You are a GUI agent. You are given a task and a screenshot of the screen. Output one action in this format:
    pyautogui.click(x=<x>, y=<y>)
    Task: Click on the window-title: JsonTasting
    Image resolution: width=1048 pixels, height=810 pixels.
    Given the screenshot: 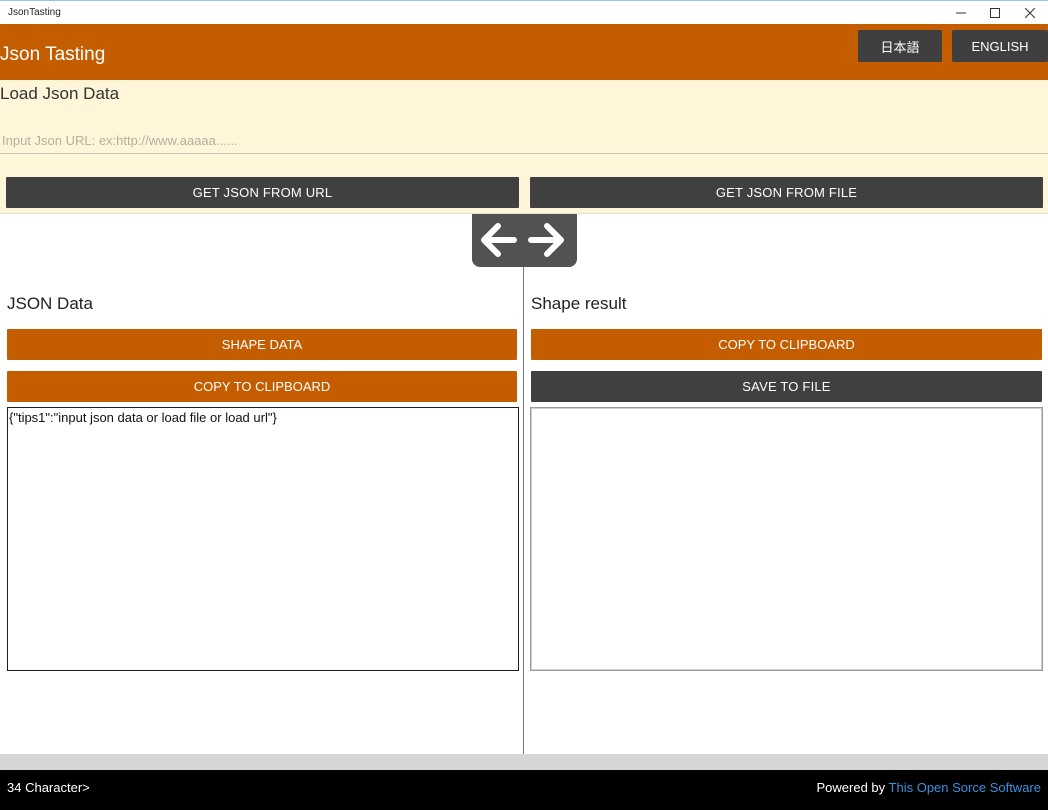 What is the action you would take?
    pyautogui.click(x=34, y=12)
    